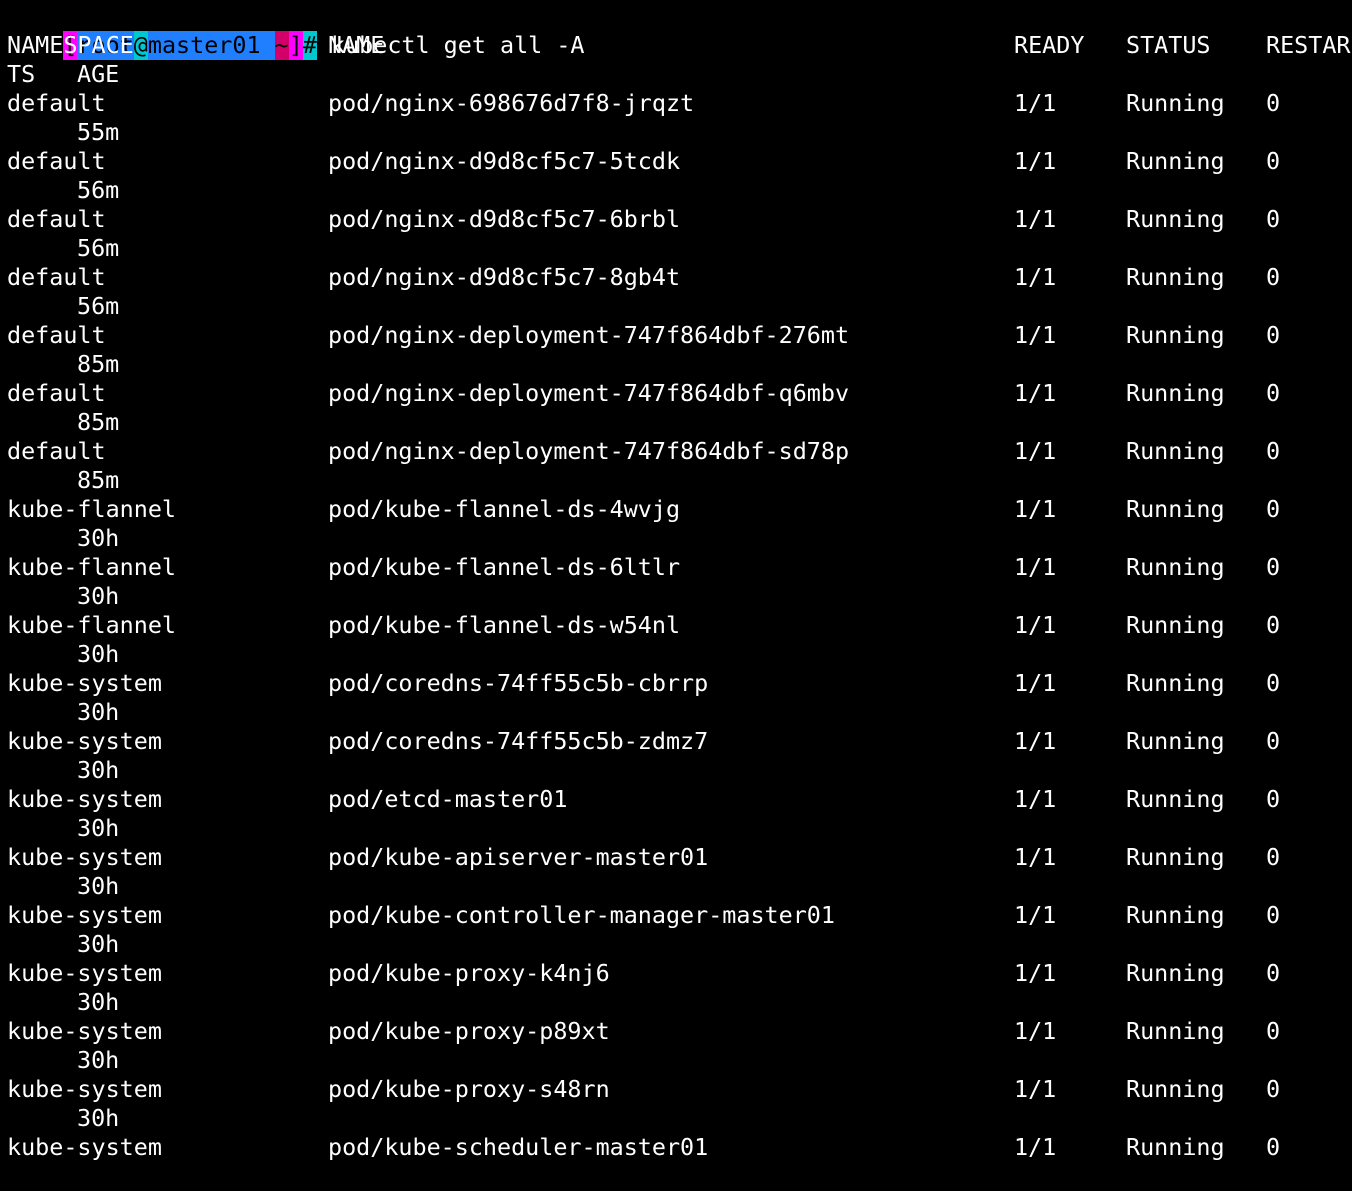 The image size is (1352, 1191). What do you see at coordinates (356, 45) in the screenshot?
I see `header-name: NAME` at bounding box center [356, 45].